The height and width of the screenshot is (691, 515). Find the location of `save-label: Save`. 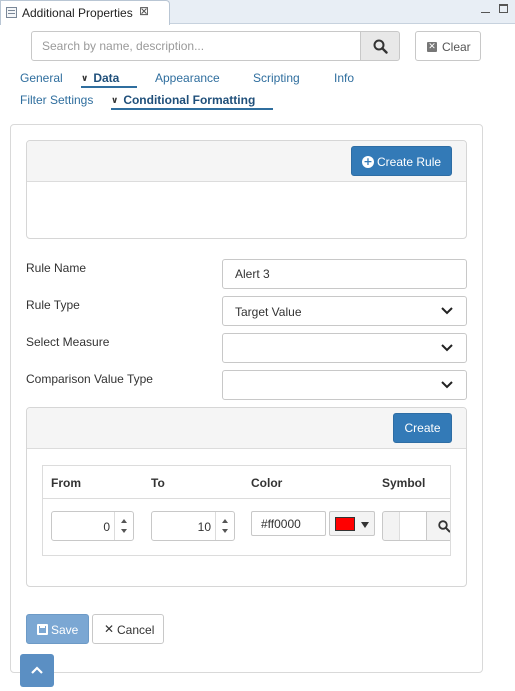

save-label: Save is located at coordinates (65, 630).